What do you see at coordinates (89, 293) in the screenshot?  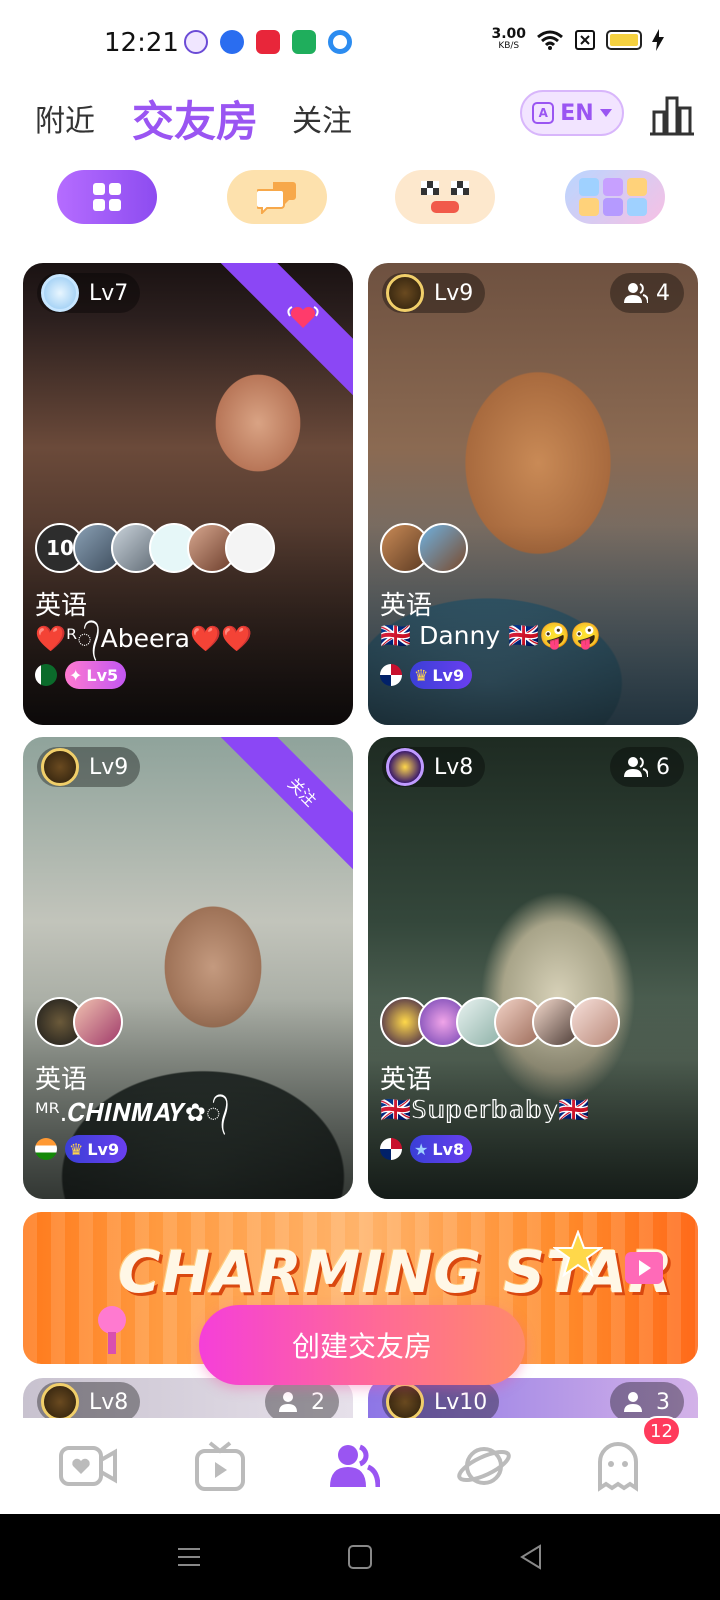 I see `room-level: Lv7` at bounding box center [89, 293].